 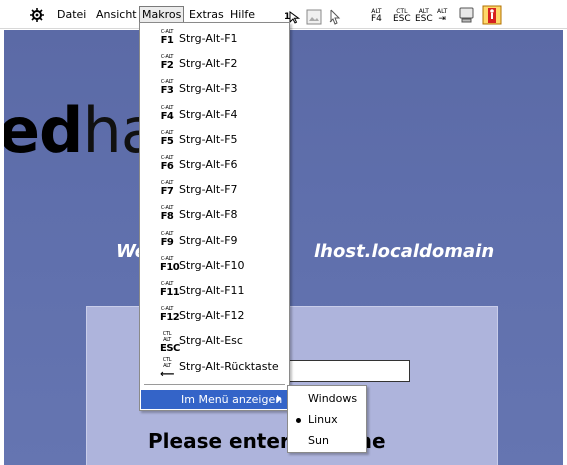 I want to click on menu-item-strg-alt: C-ALT F1 Strg-Alt-F1, so click(x=214, y=38).